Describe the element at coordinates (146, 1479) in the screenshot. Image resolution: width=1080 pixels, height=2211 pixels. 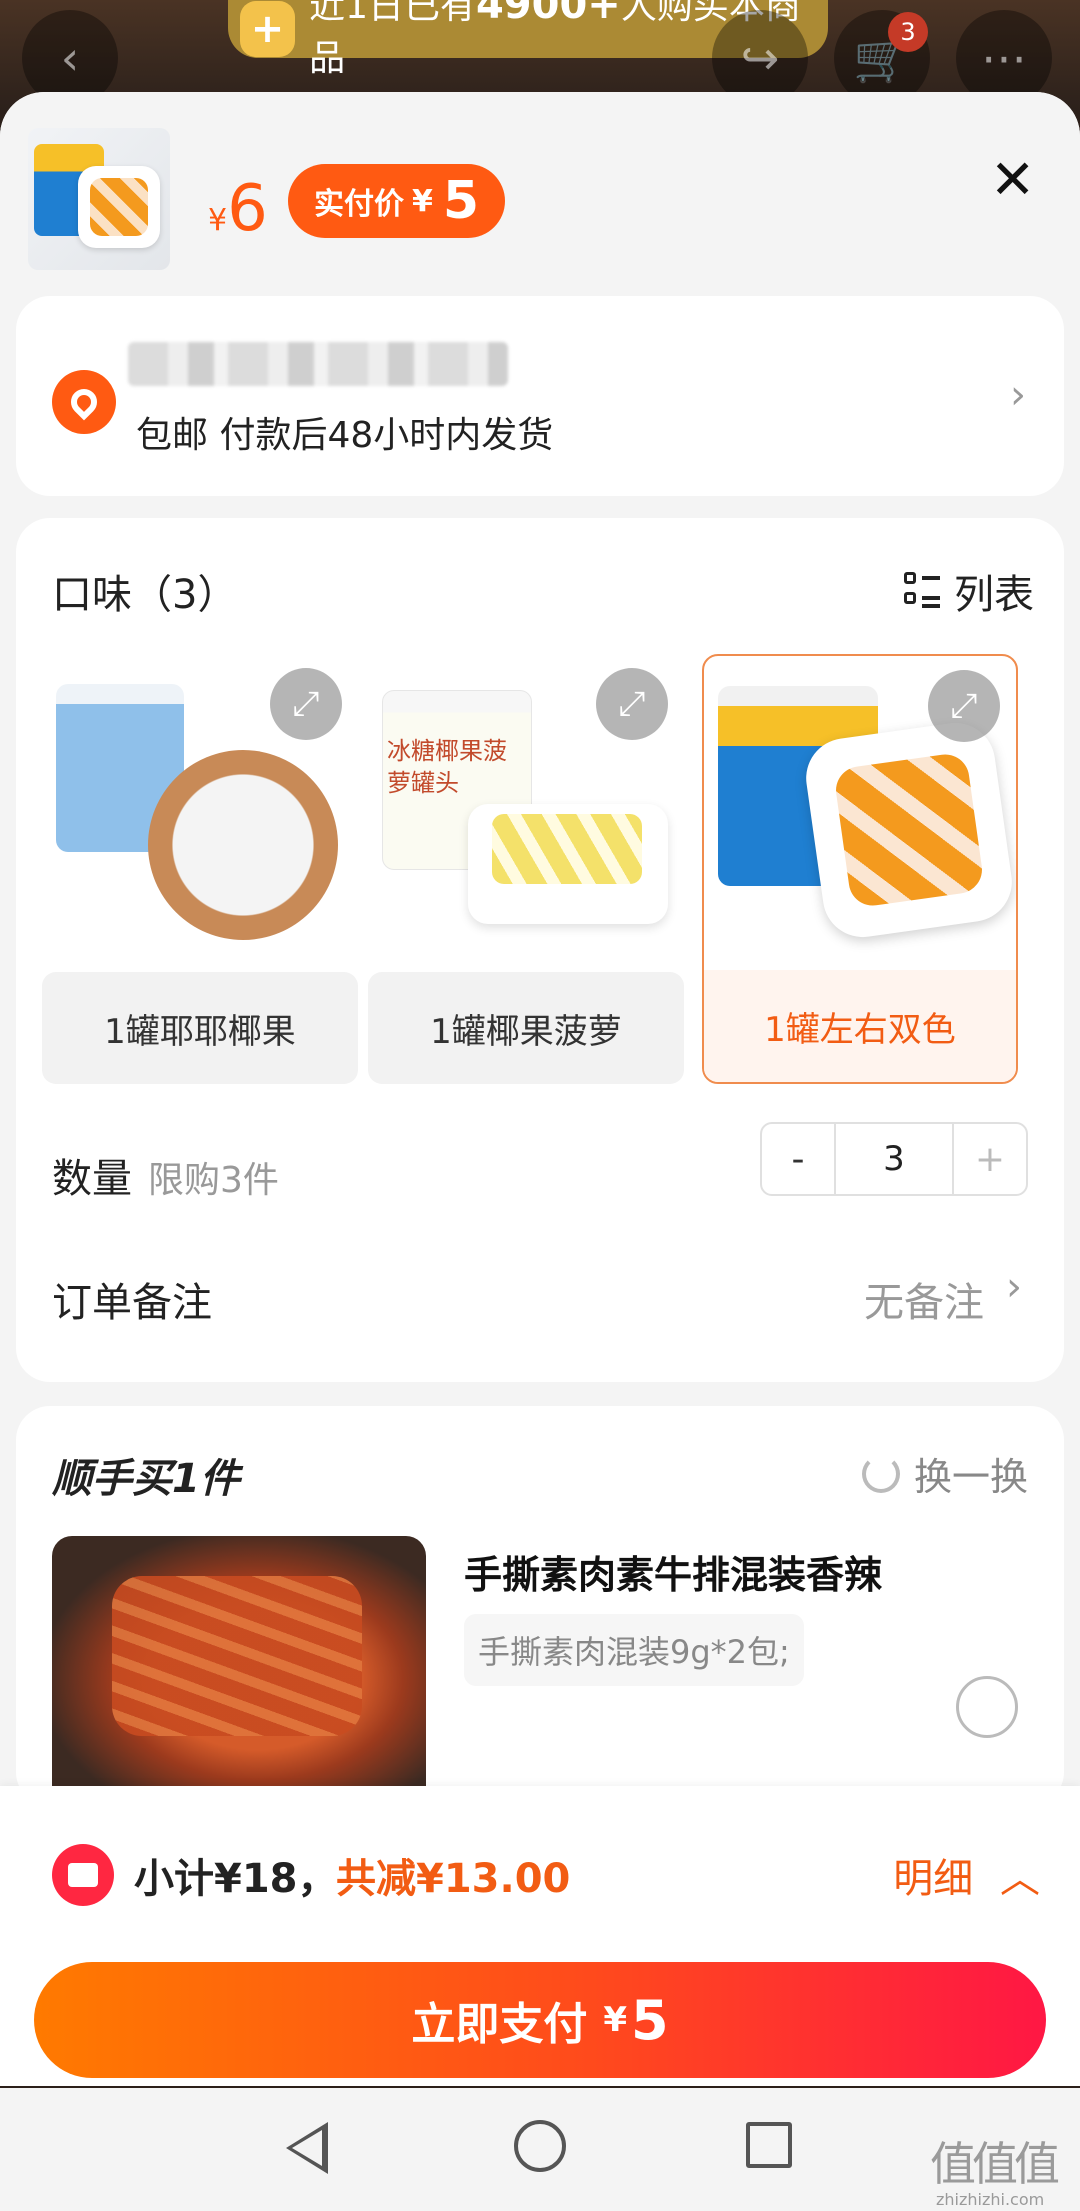
I see `addon-title: 顺手买1件` at that location.